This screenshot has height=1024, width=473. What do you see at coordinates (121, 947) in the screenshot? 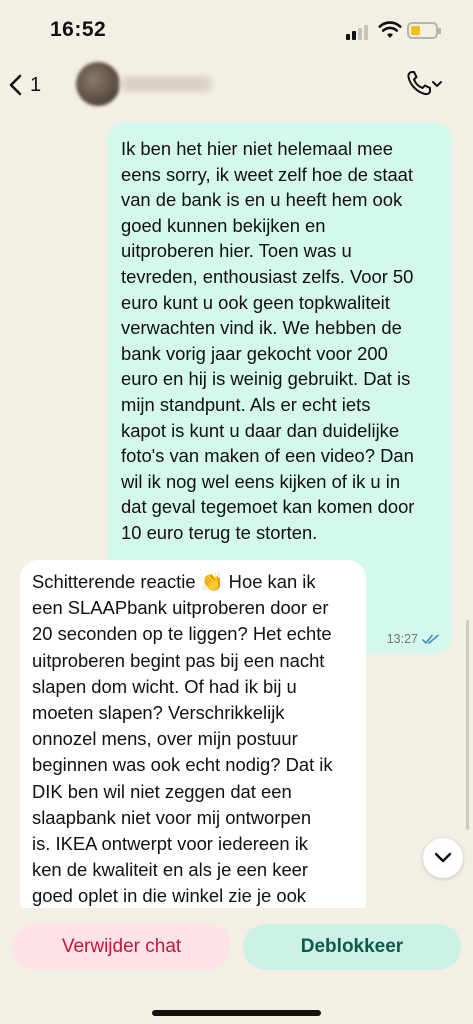
I see `delete-chat-button: Verwijder chat` at bounding box center [121, 947].